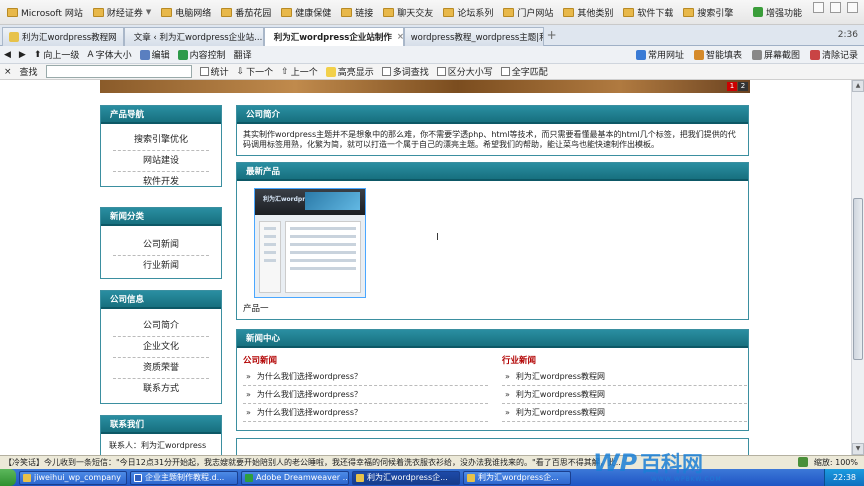 This screenshot has width=864, height=486. Describe the element at coordinates (468, 12) in the screenshot. I see `fav-forum: 论坛系列` at that location.